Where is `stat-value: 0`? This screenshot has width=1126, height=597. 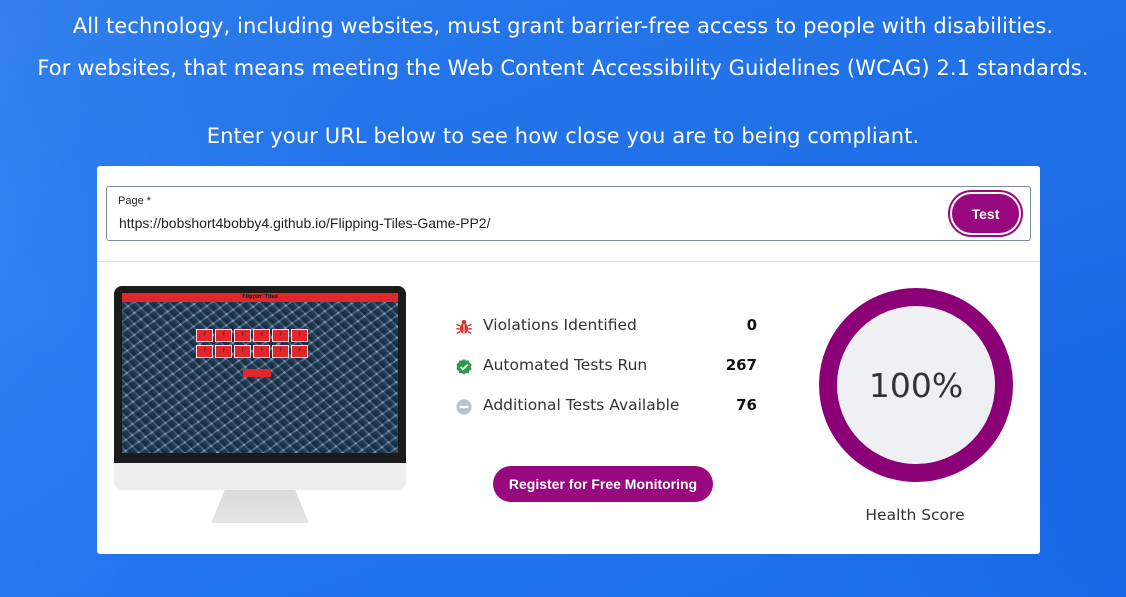 stat-value: 0 is located at coordinates (751, 325).